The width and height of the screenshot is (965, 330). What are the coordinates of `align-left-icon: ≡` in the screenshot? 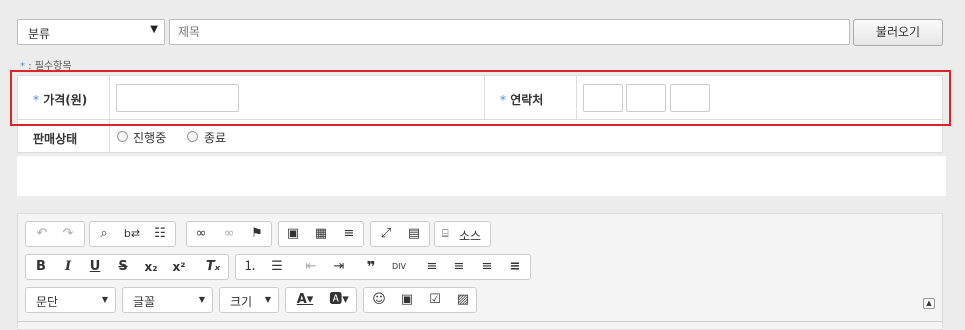 It's located at (432, 267).